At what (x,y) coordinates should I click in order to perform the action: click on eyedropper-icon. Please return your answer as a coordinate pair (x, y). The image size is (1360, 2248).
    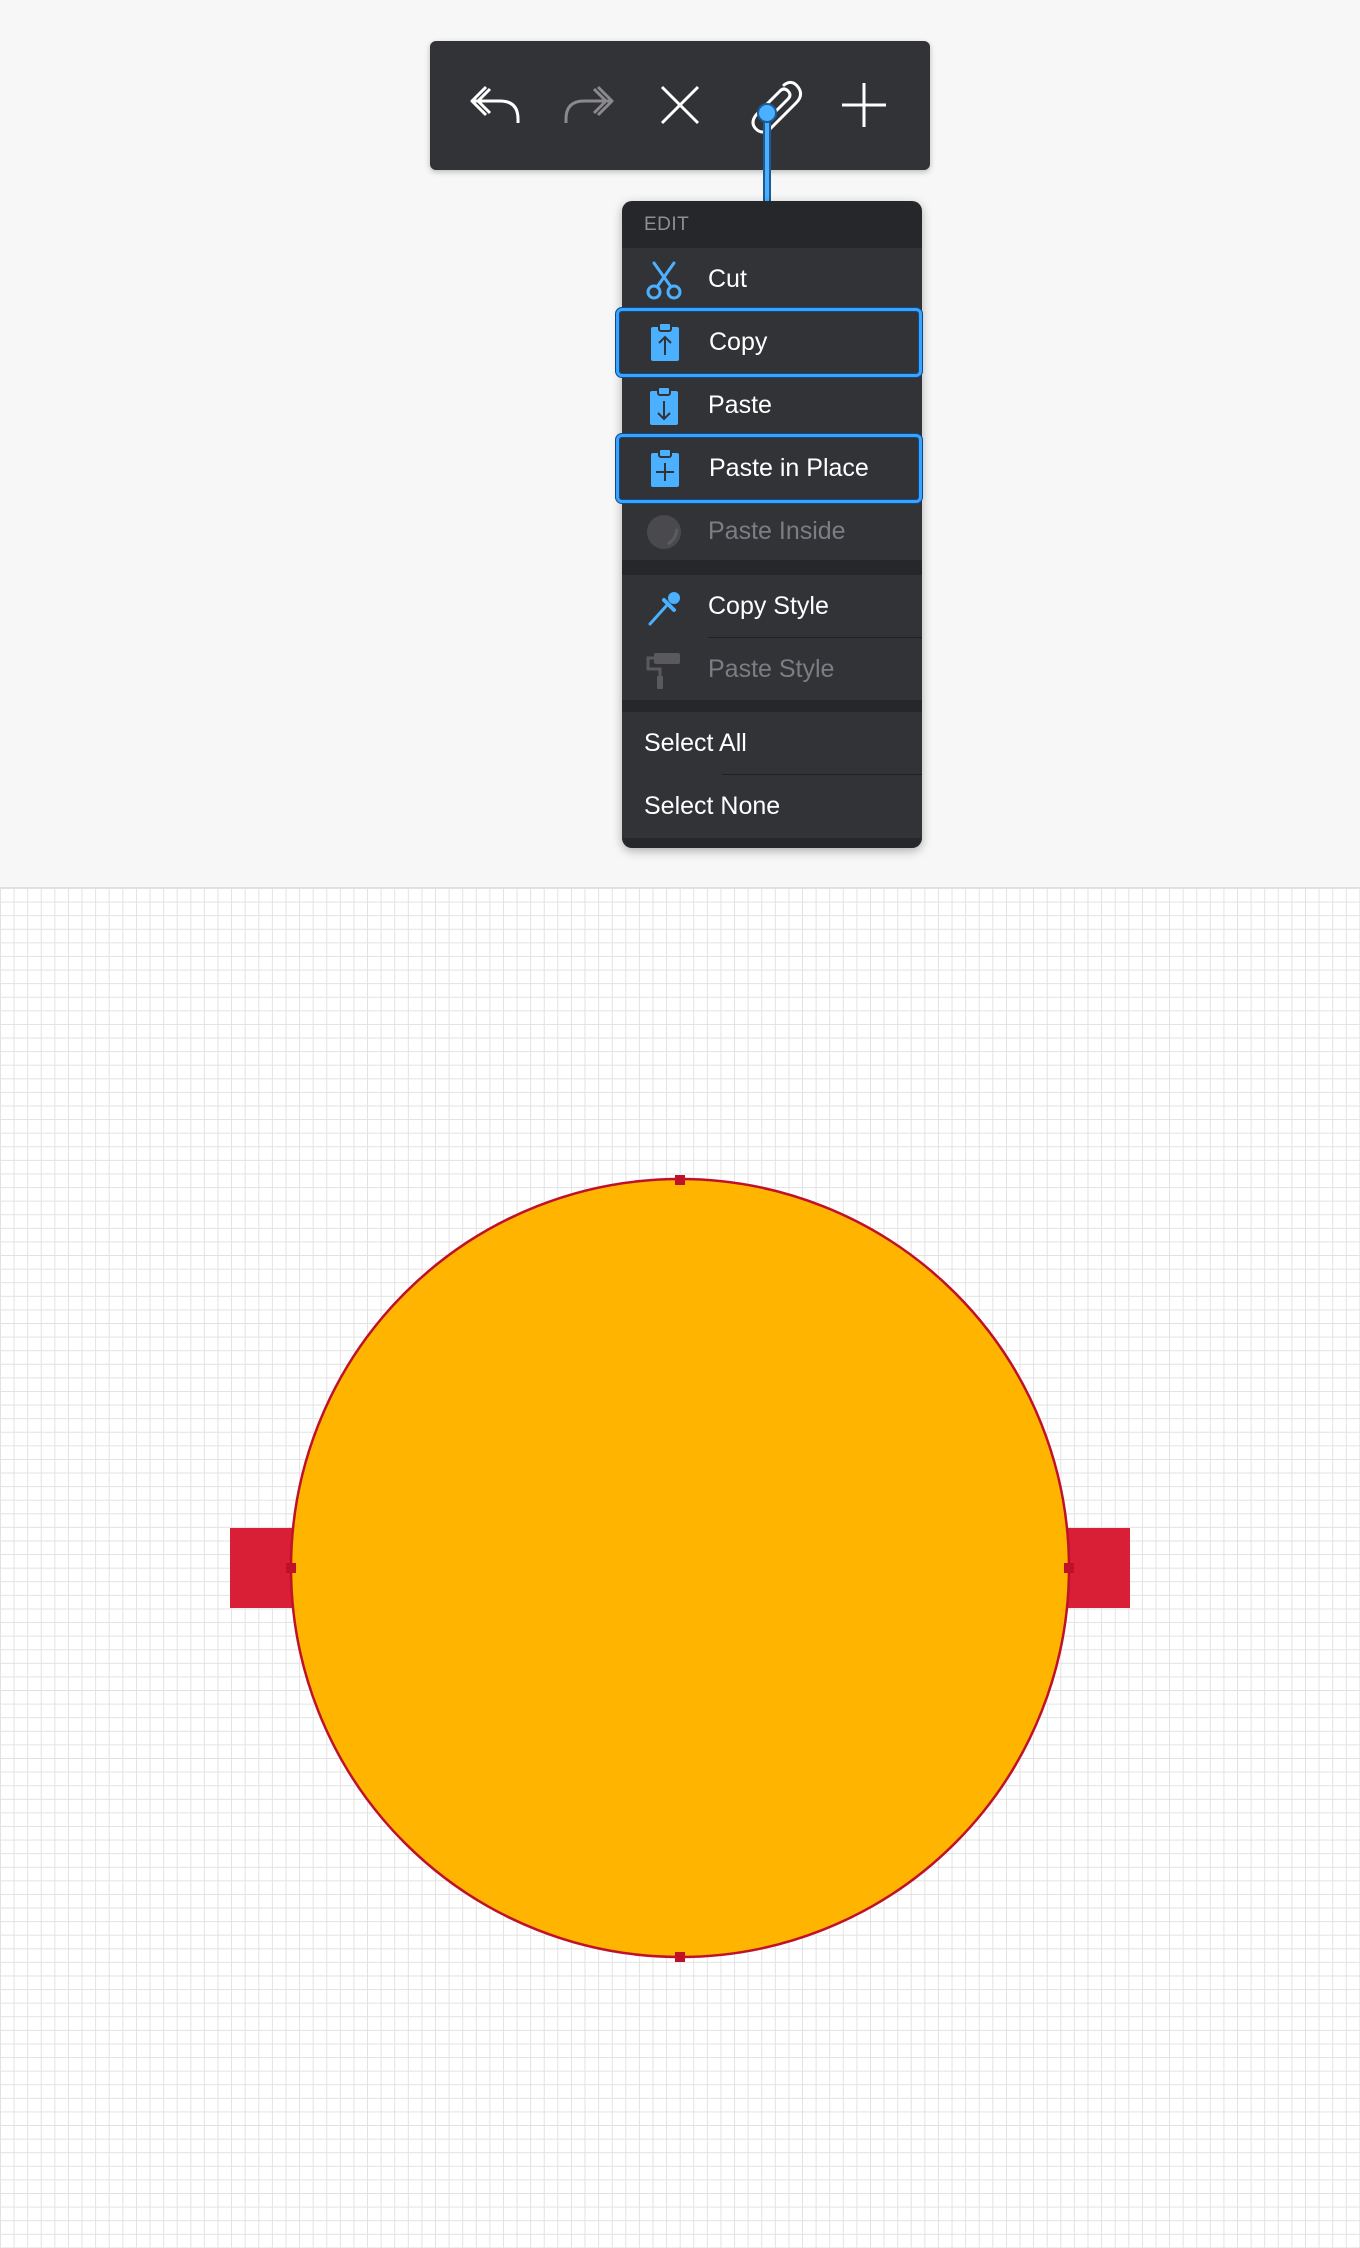
    Looking at the image, I should click on (664, 607).